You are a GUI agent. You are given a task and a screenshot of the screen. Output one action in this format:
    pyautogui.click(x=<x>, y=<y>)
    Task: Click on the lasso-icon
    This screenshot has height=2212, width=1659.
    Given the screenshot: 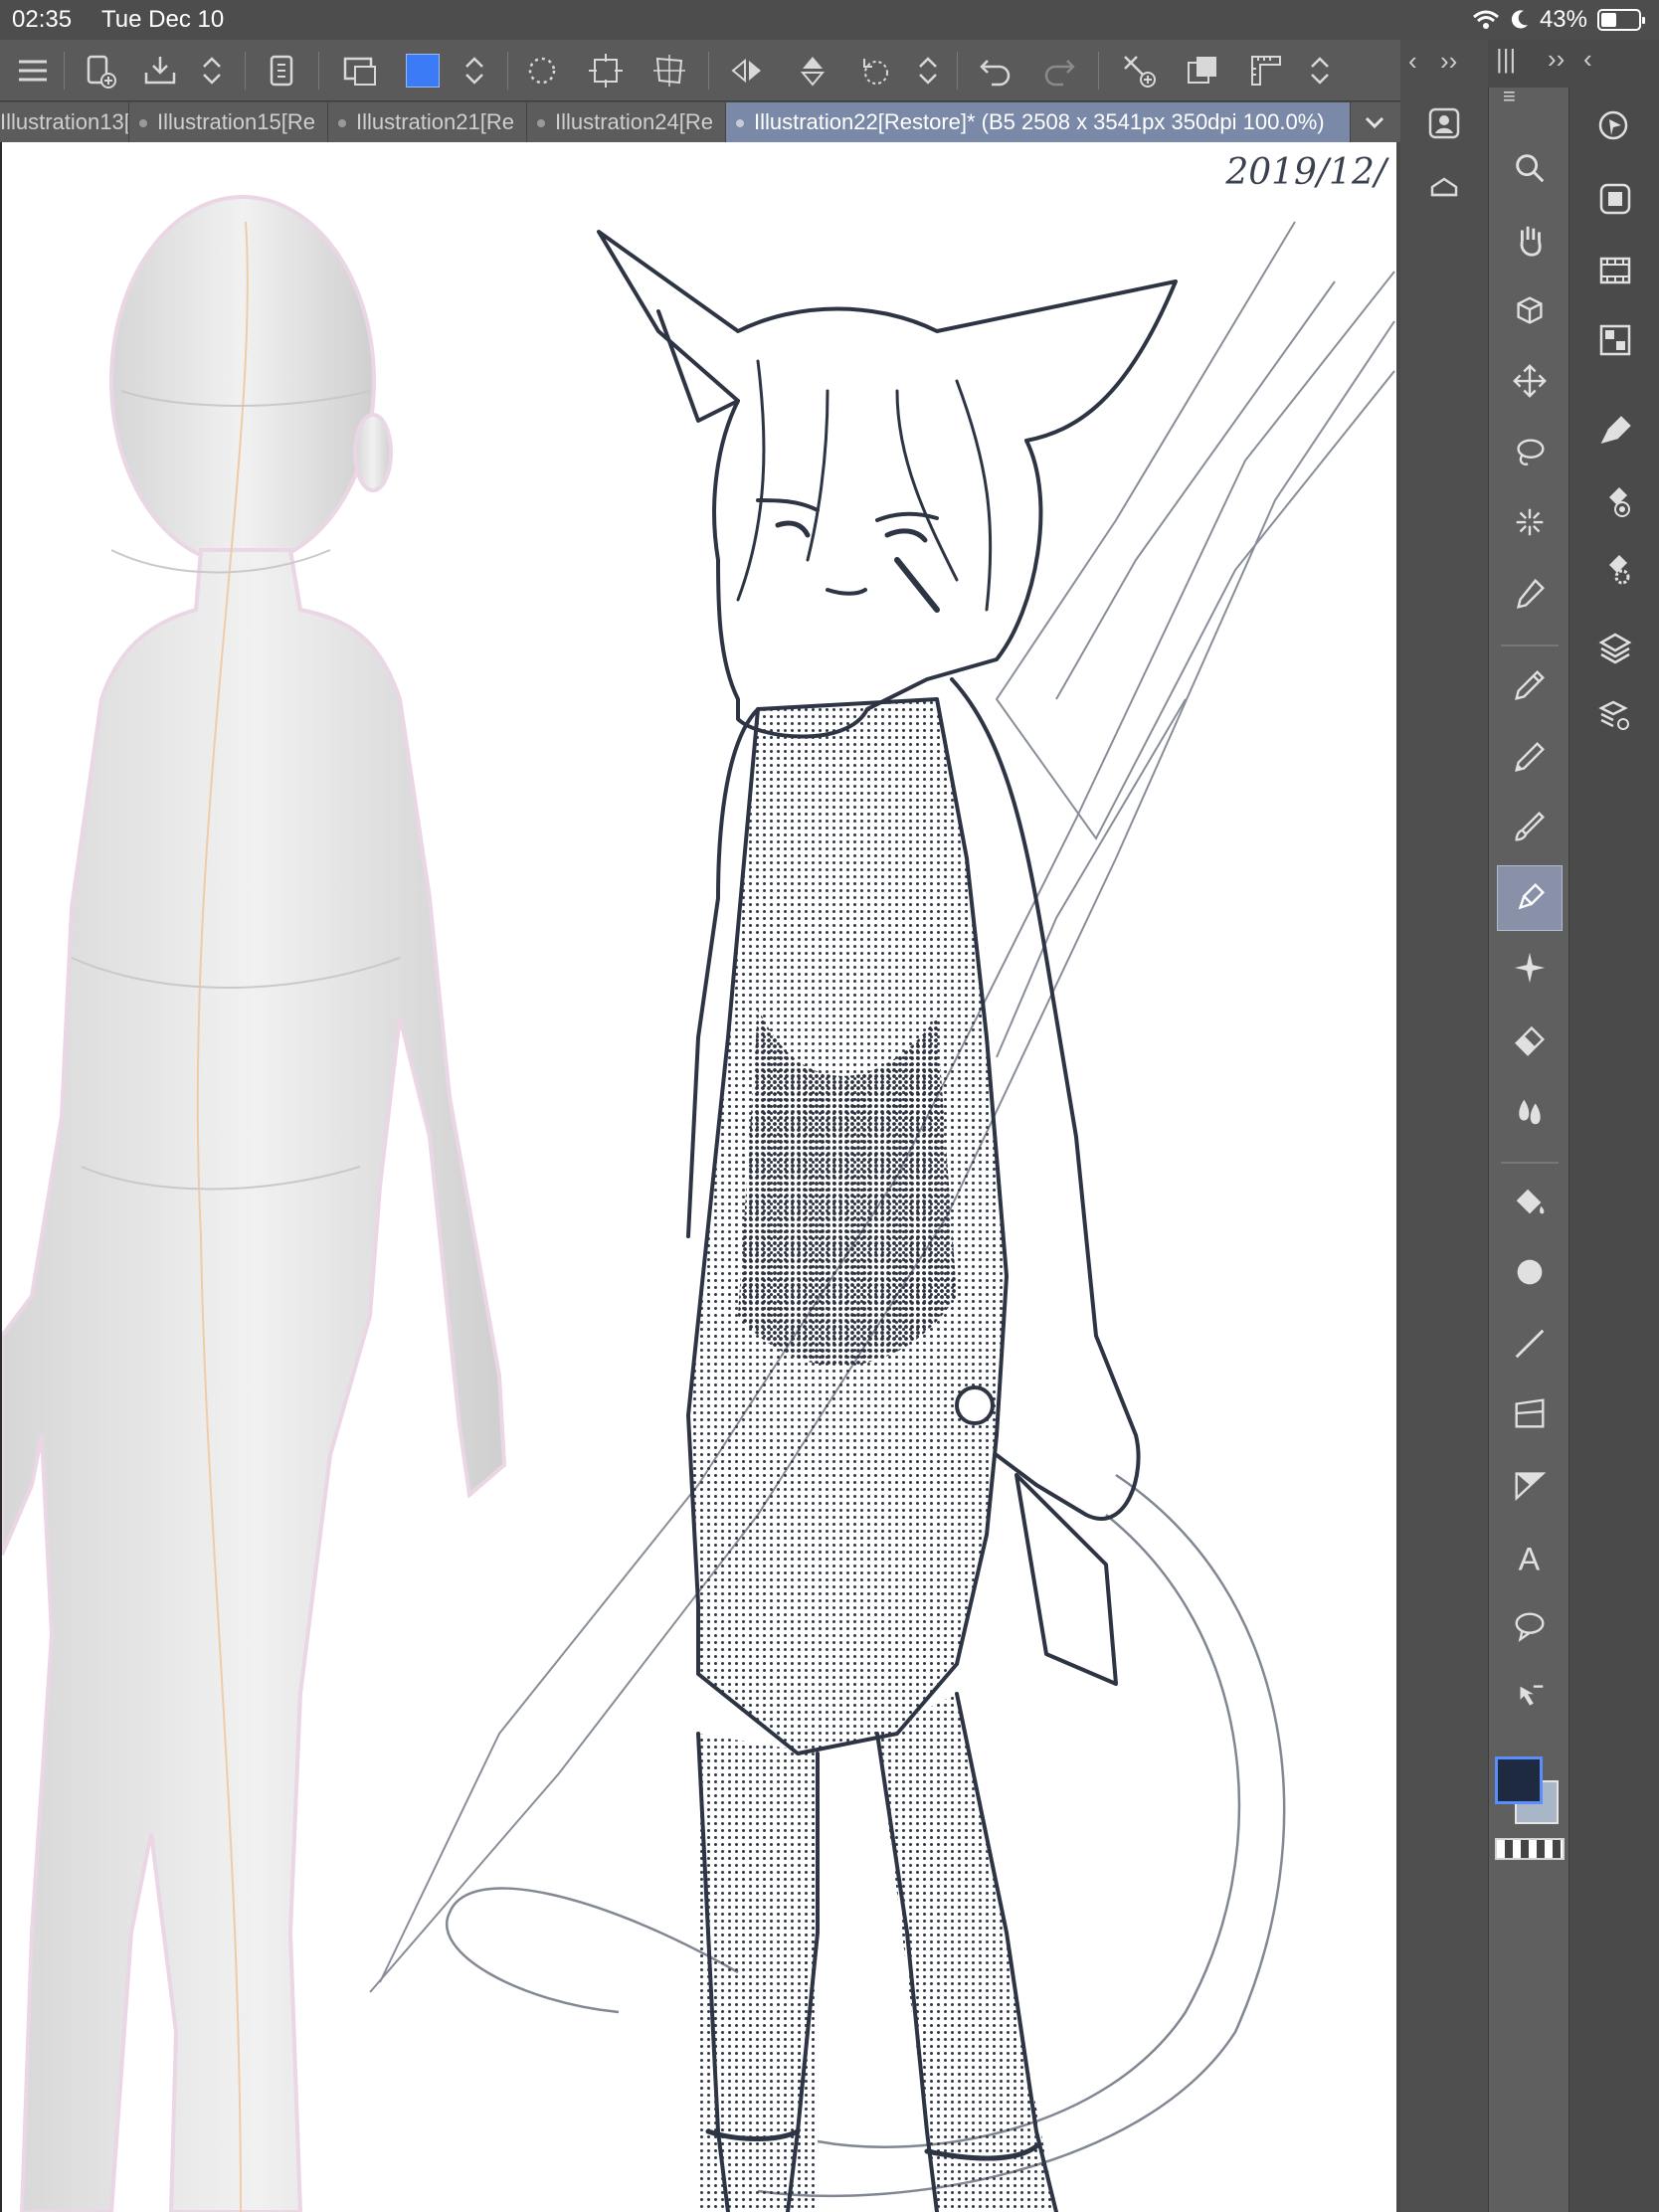 What is the action you would take?
    pyautogui.click(x=1530, y=452)
    